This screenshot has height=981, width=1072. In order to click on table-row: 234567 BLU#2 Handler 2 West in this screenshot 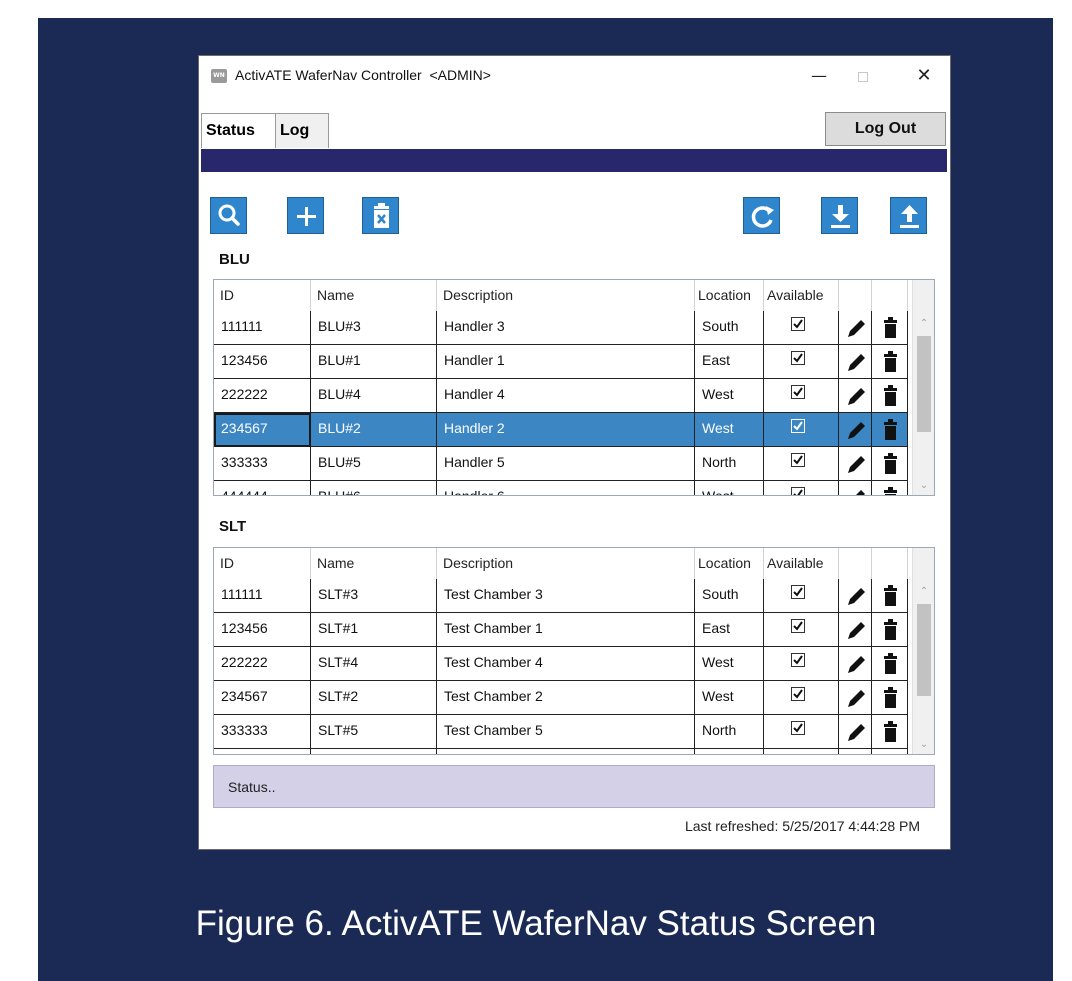, I will do `click(561, 430)`.